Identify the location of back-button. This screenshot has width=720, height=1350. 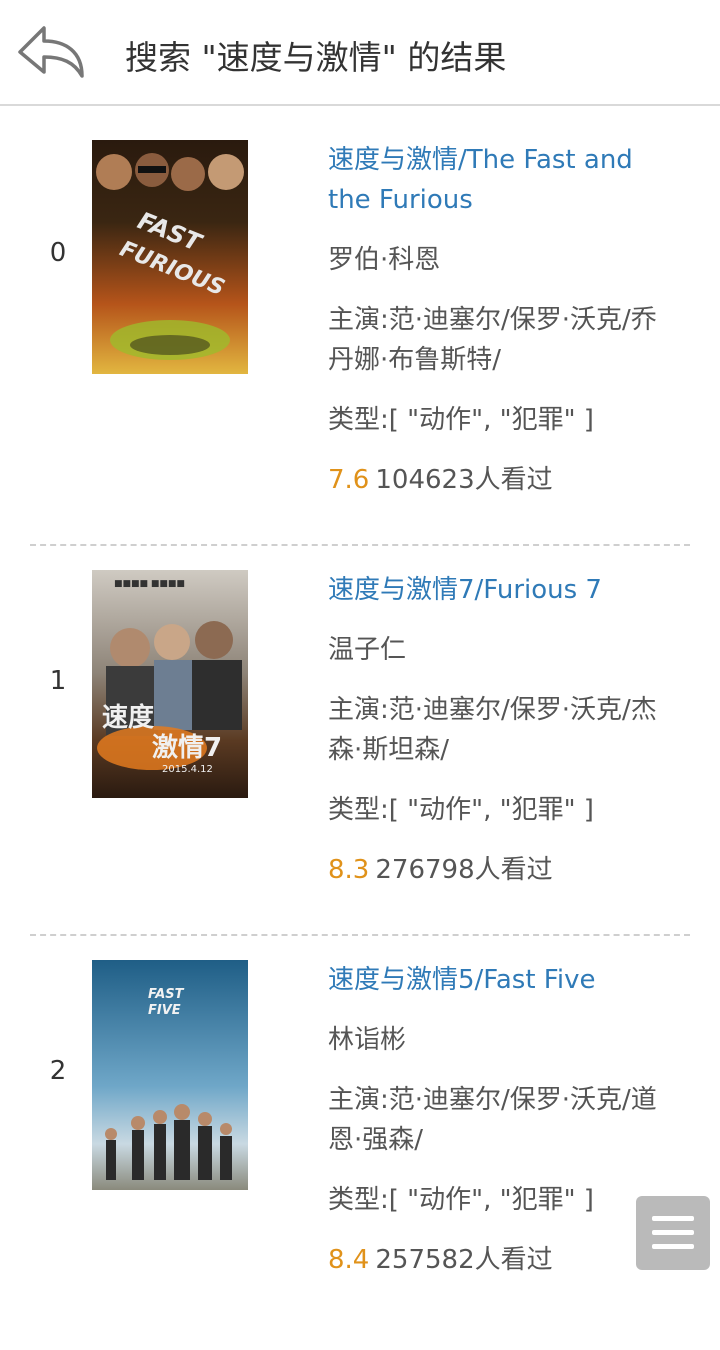
(52, 53).